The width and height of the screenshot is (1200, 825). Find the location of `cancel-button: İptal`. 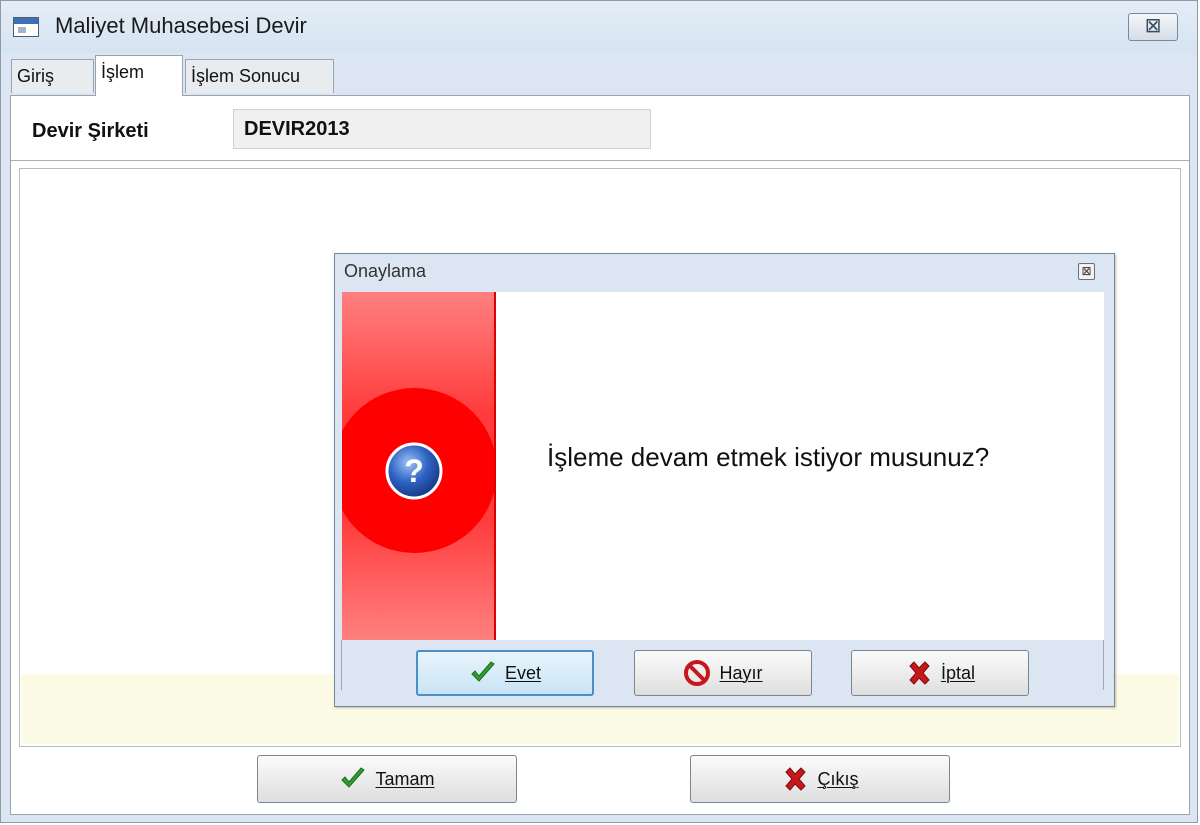

cancel-button: İptal is located at coordinates (940, 673).